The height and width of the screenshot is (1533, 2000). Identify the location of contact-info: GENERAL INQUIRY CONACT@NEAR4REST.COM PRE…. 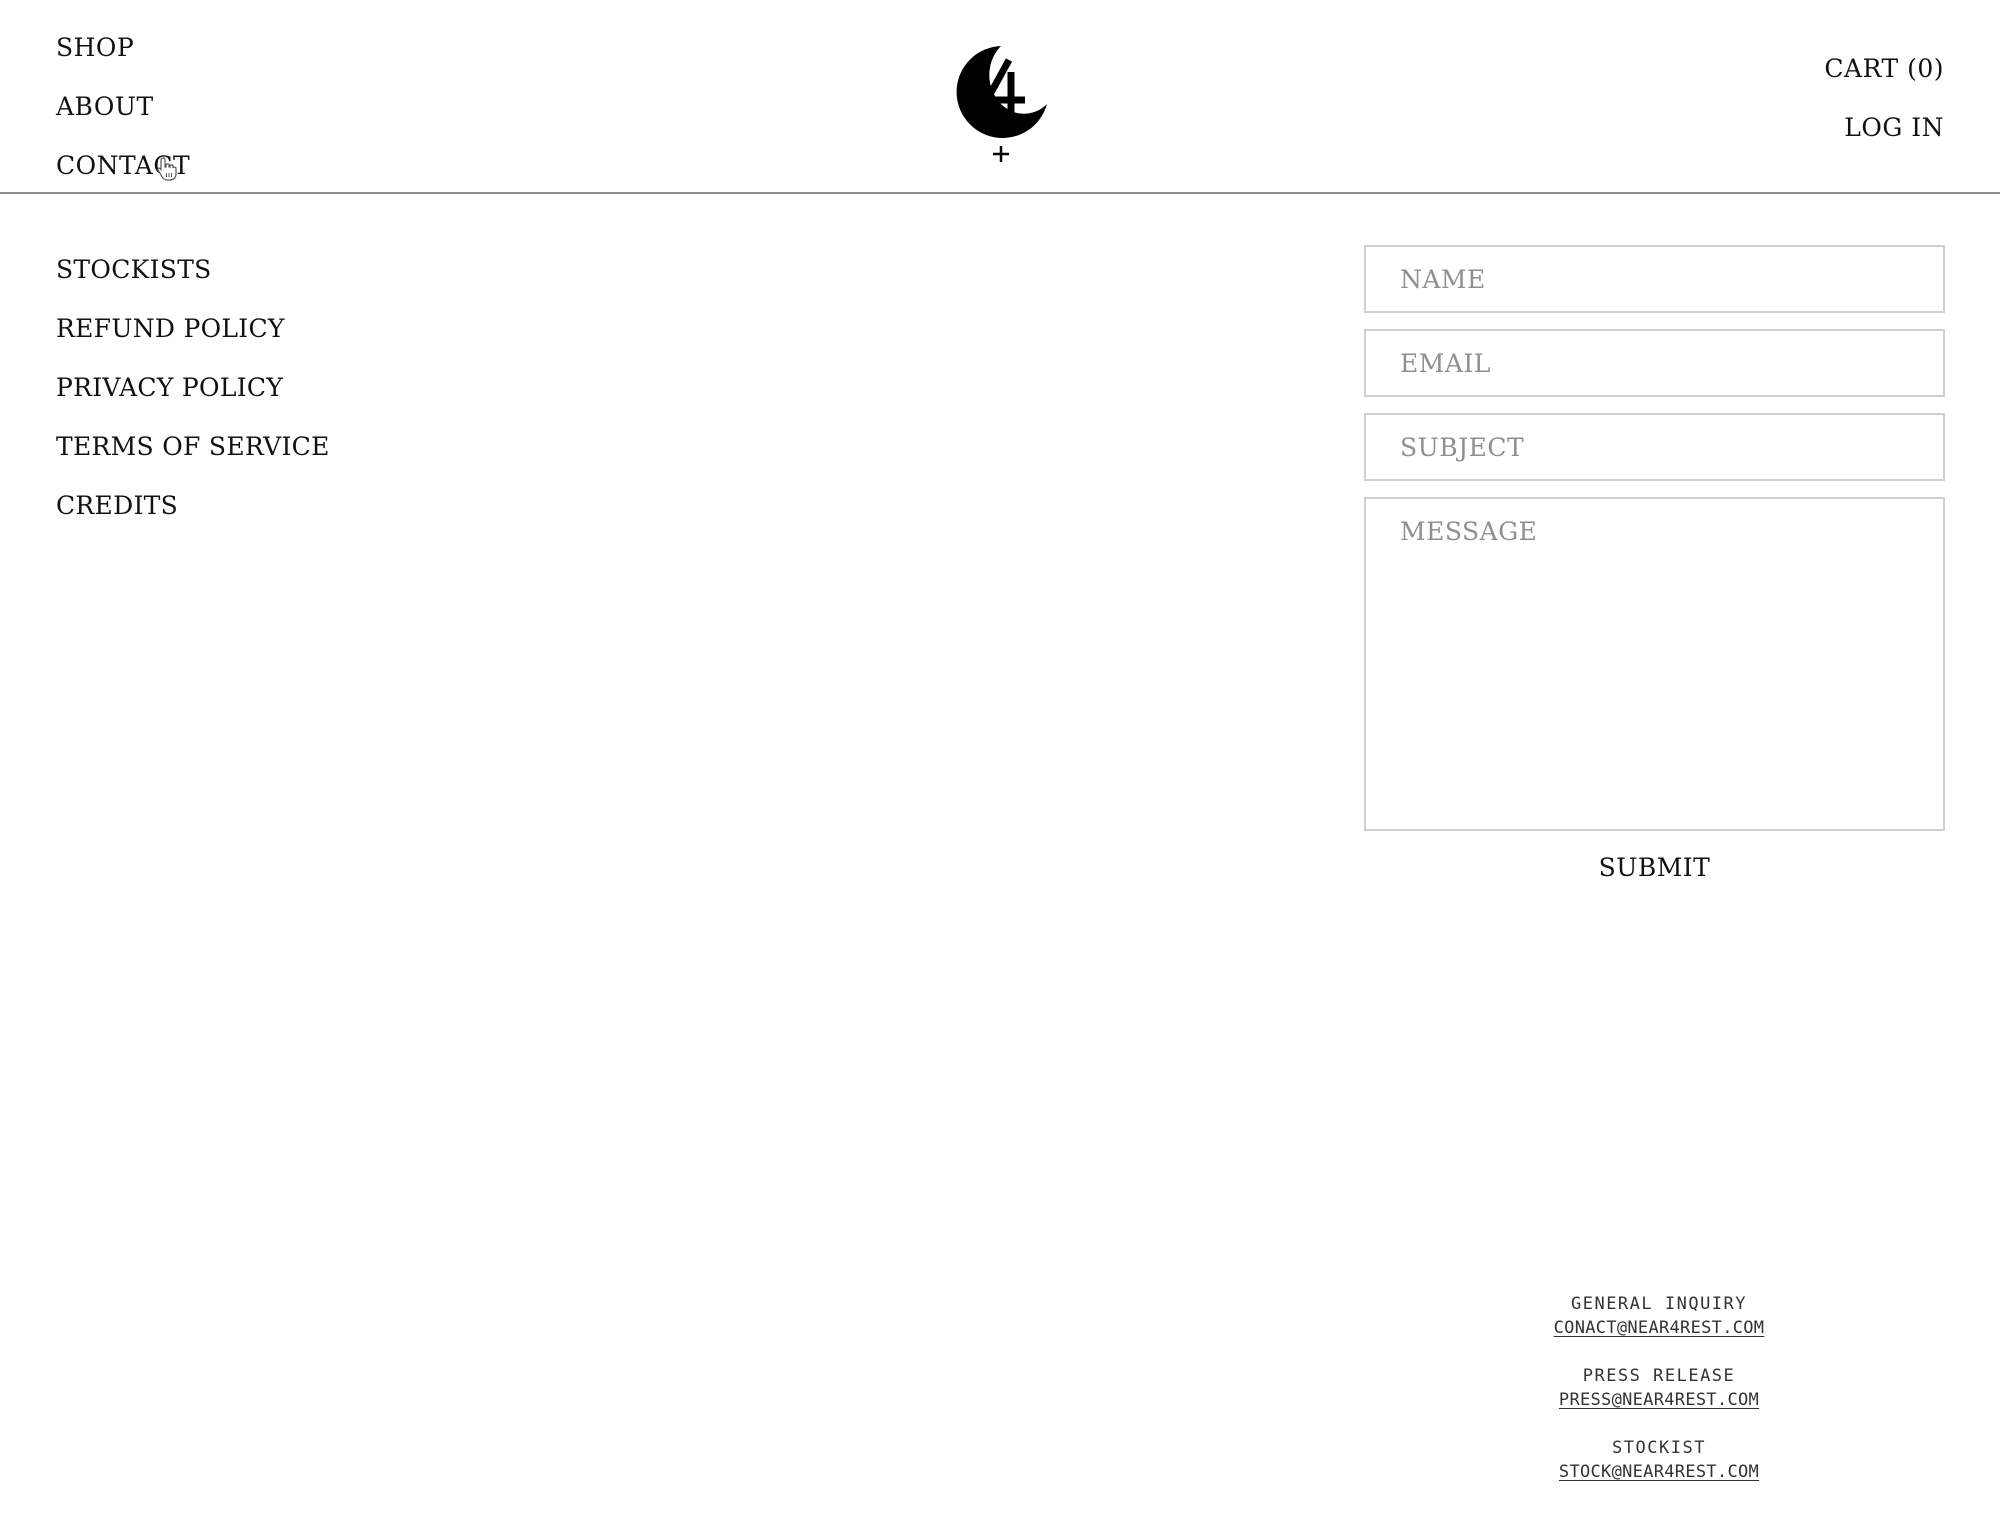
(1659, 1400).